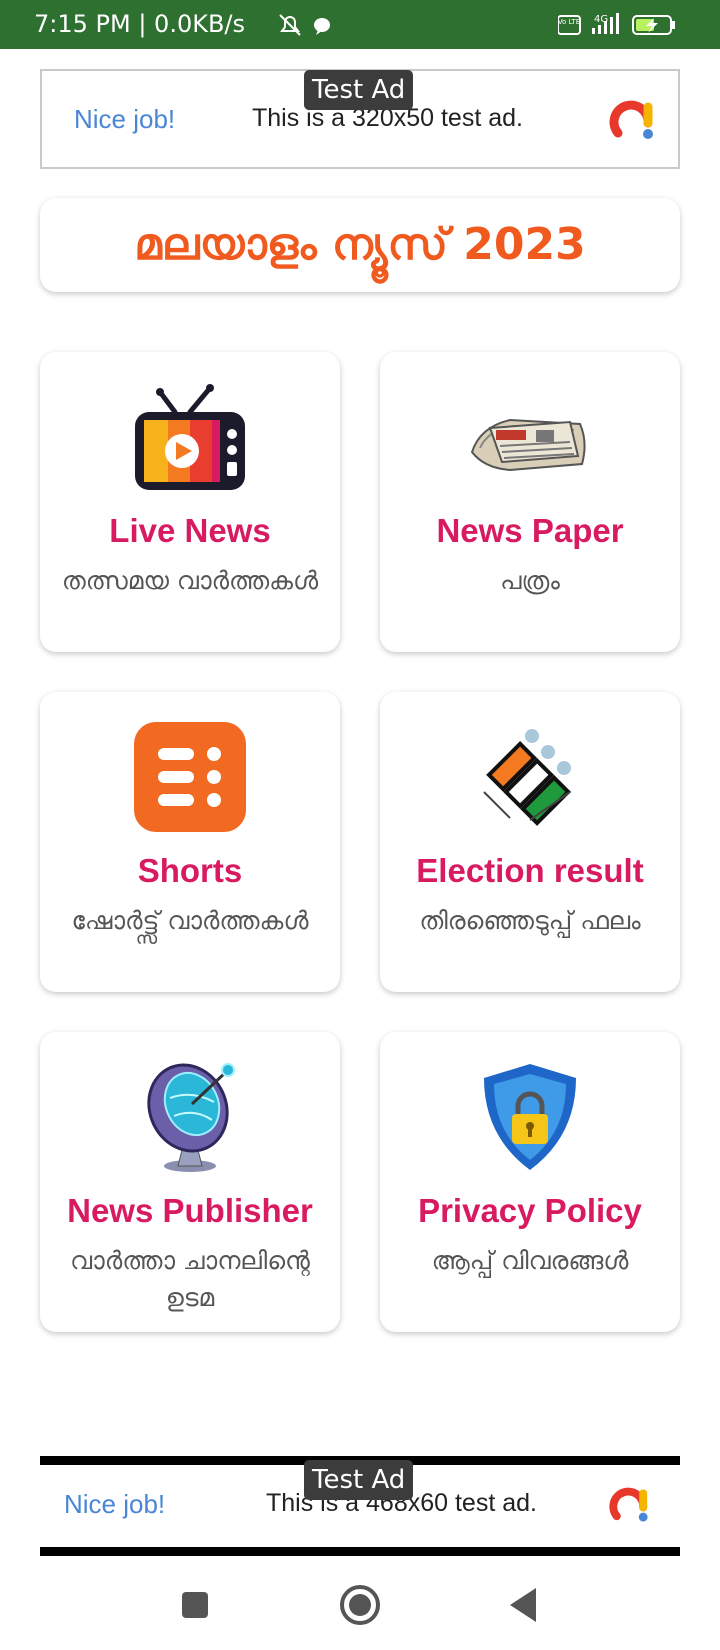 The height and width of the screenshot is (1650, 720). Describe the element at coordinates (190, 920) in the screenshot. I see `card-subtitle: ഷോർട്ട്സ് വാർത്തകൾ` at that location.